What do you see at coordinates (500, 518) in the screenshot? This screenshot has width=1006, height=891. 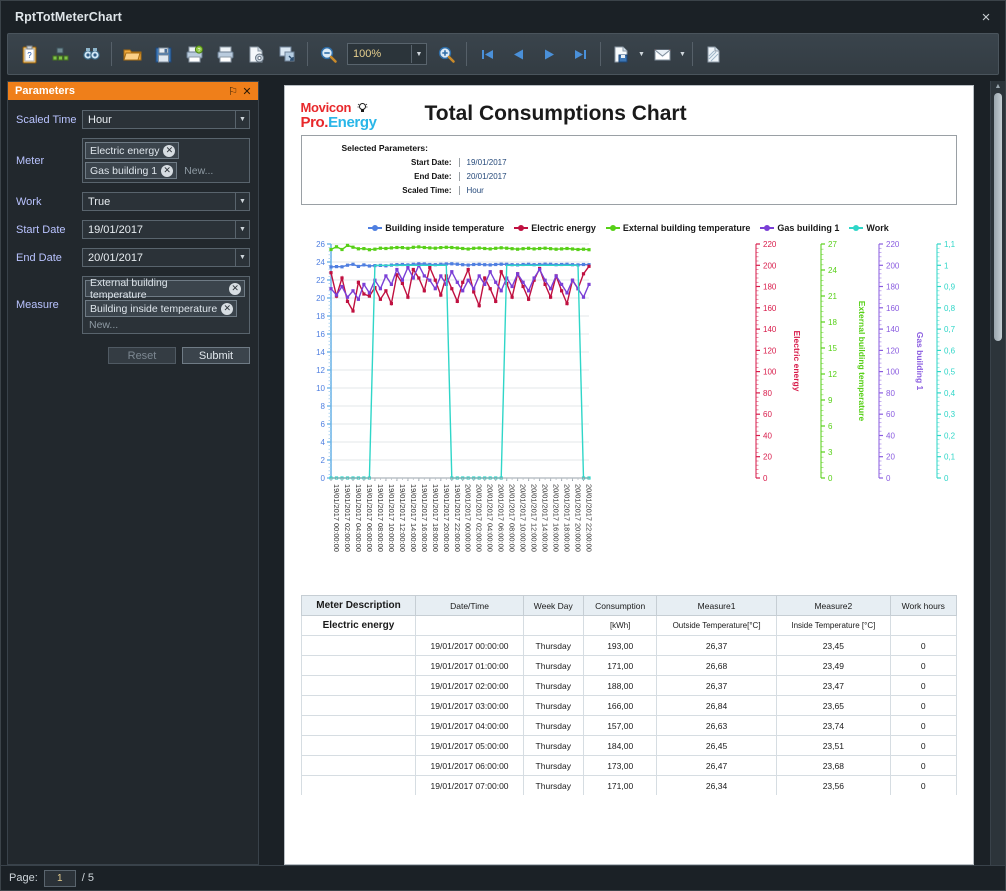 I see `x-axis-tick-label: 20/01/2017 06:00:00` at bounding box center [500, 518].